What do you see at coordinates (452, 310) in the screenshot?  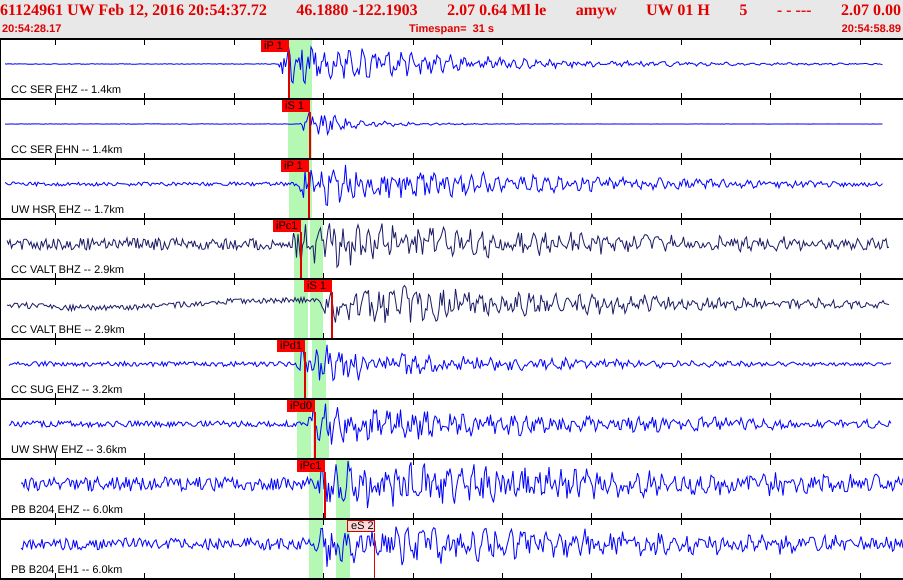 I see `trace-panel: iS 1 CC VALT BHE -- 2.9km` at bounding box center [452, 310].